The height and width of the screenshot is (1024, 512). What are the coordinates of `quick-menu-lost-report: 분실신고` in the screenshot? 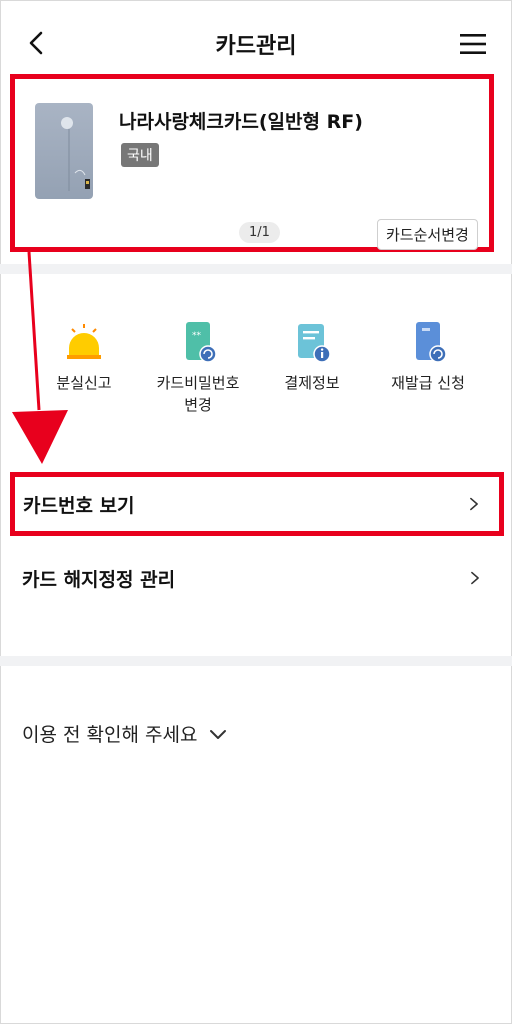 It's located at (84, 358).